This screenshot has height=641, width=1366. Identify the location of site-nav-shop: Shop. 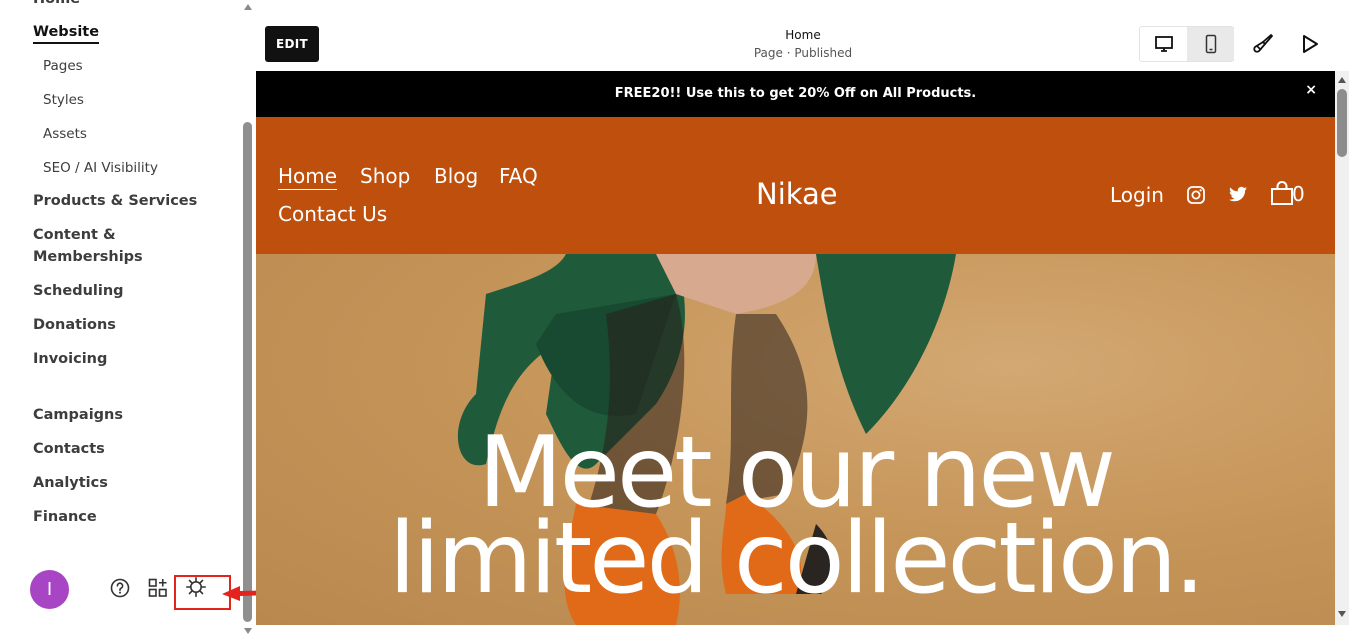
(385, 176).